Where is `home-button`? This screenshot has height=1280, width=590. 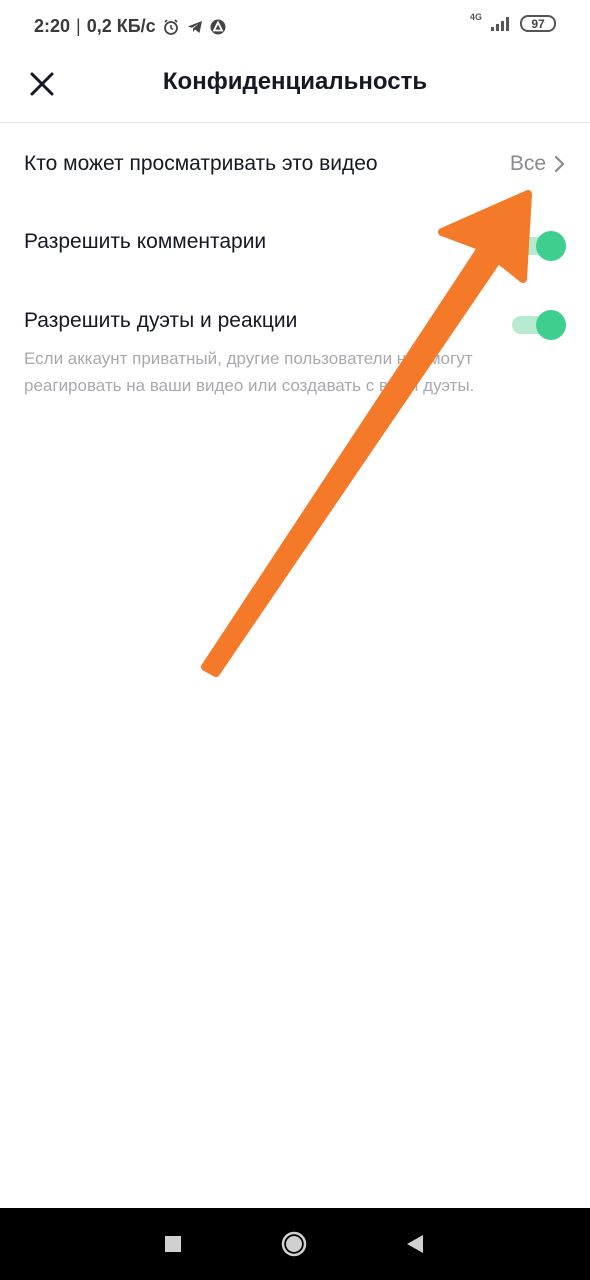 home-button is located at coordinates (294, 1244).